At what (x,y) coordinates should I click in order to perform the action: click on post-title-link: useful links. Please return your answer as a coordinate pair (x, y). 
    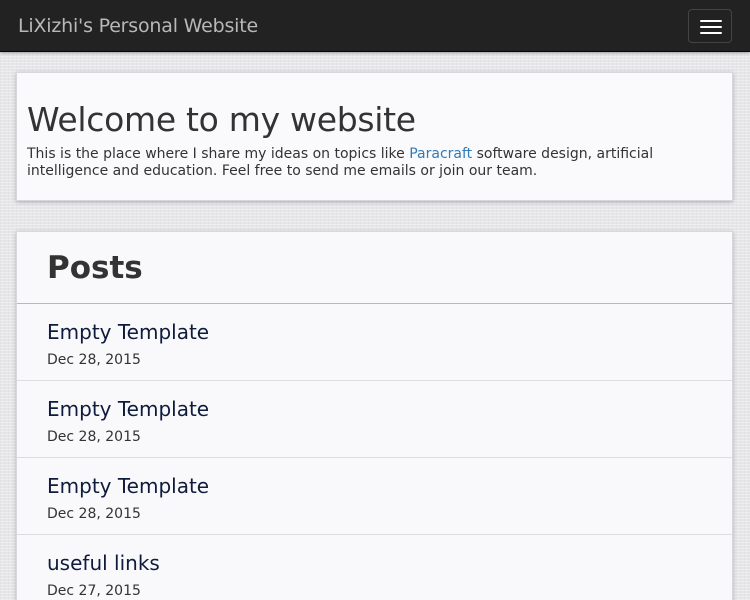
    Looking at the image, I should click on (103, 563).